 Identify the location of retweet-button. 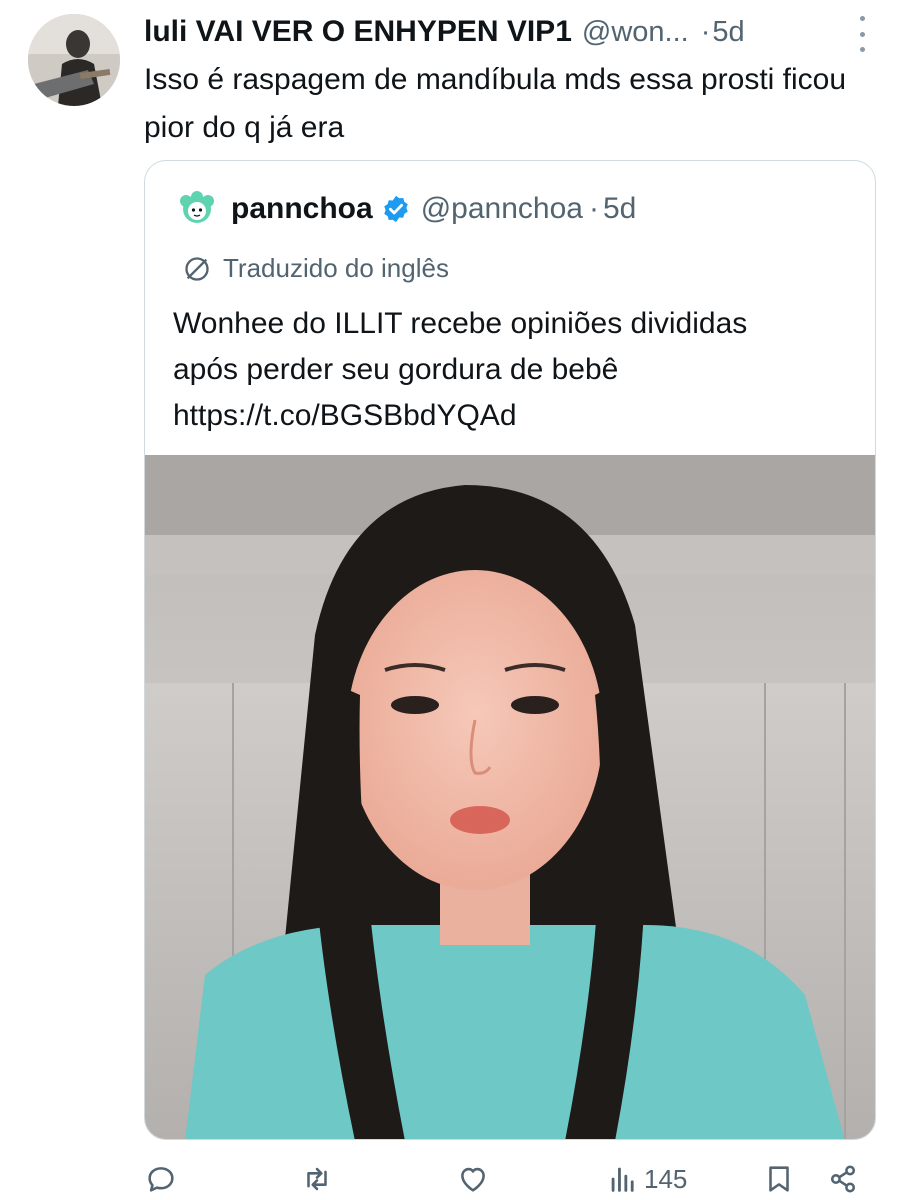
(317, 1179).